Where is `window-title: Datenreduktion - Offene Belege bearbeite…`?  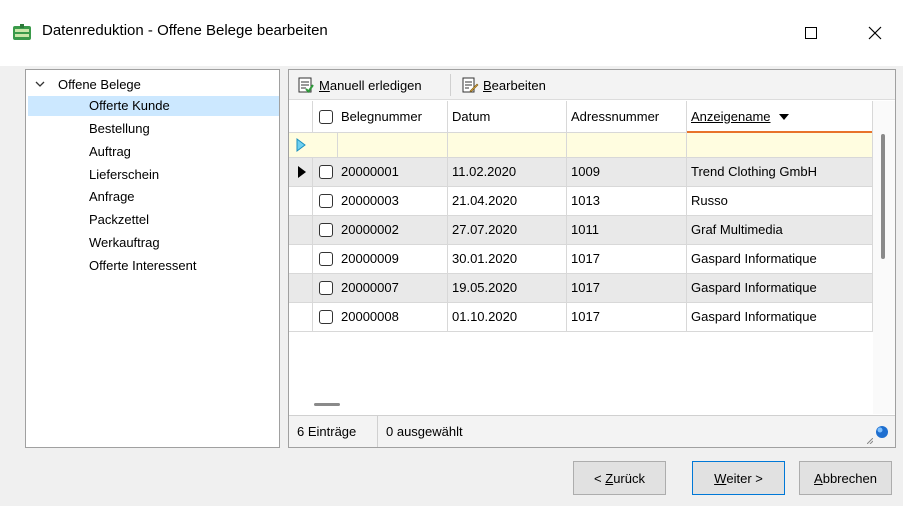
window-title: Datenreduktion - Offene Belege bearbeite… is located at coordinates (185, 30).